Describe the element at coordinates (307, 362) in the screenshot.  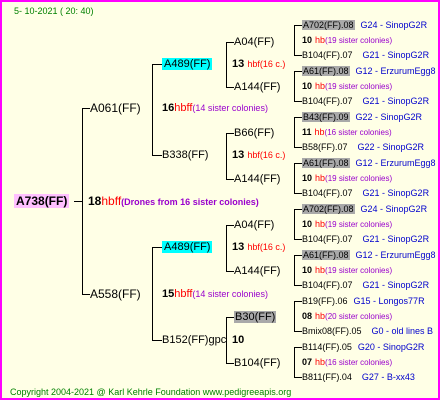
I see `gen4-num: 07` at that location.